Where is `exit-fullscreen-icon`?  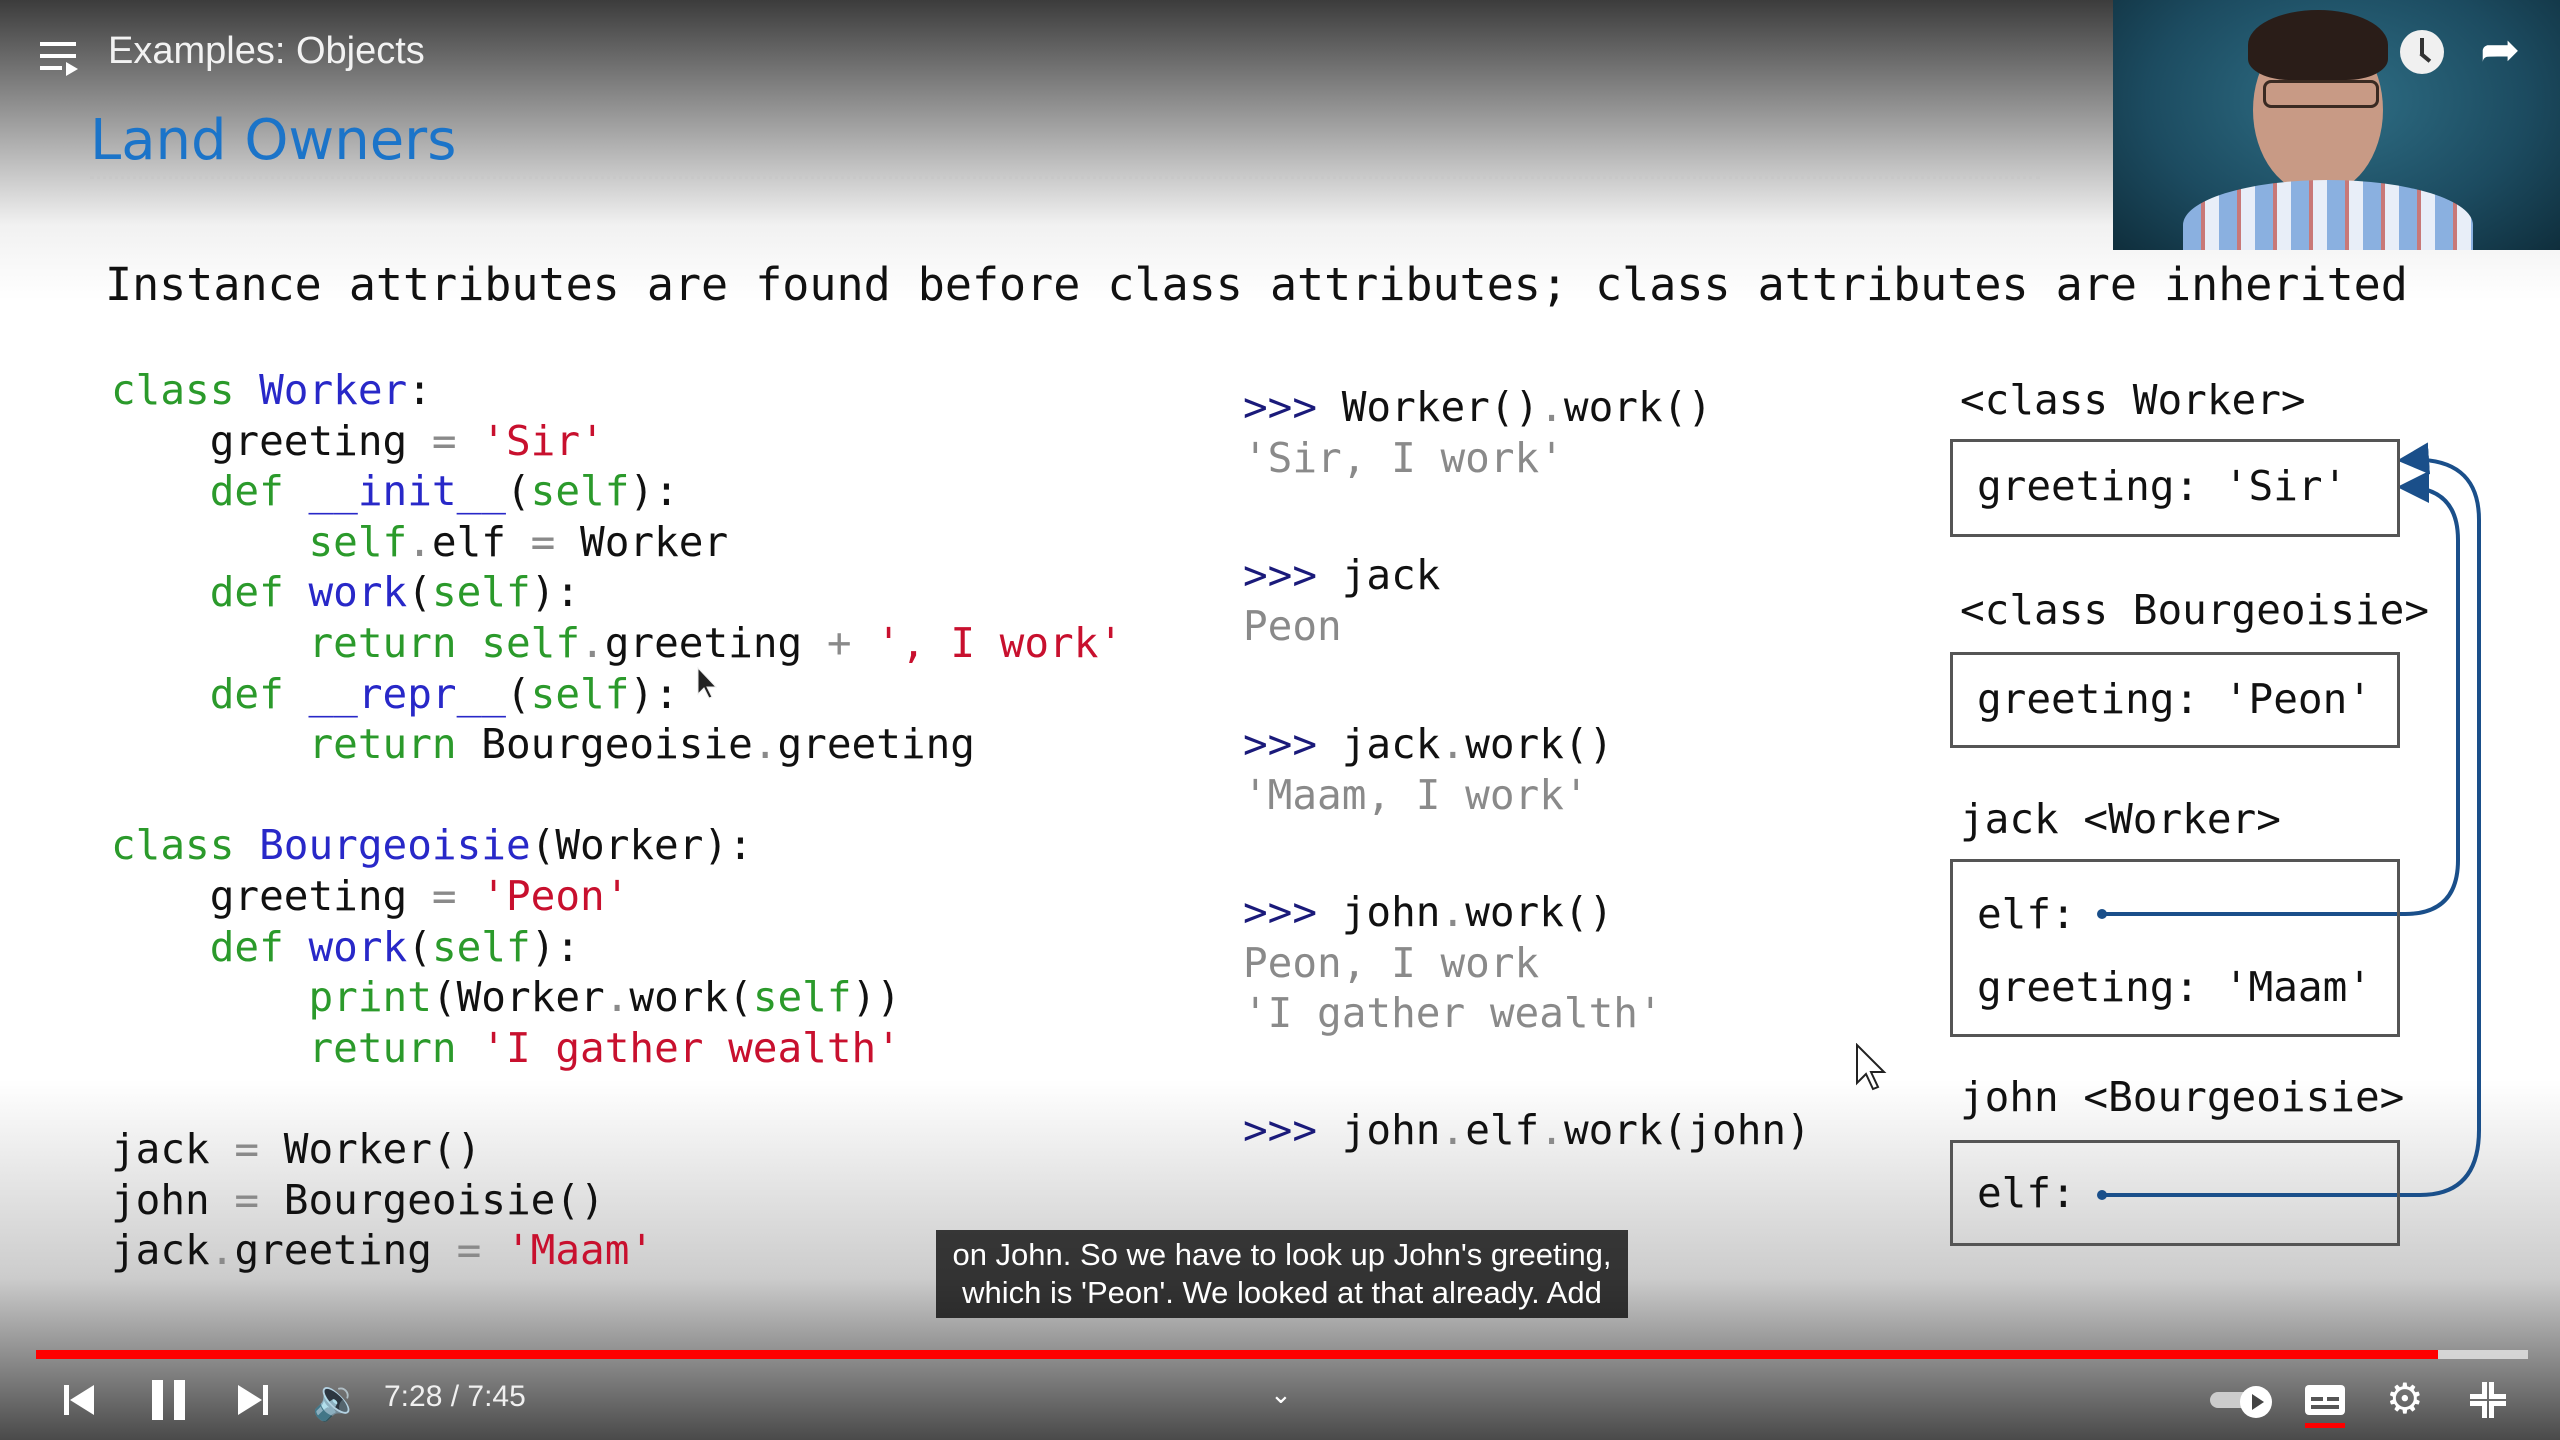 exit-fullscreen-icon is located at coordinates (2488, 1400).